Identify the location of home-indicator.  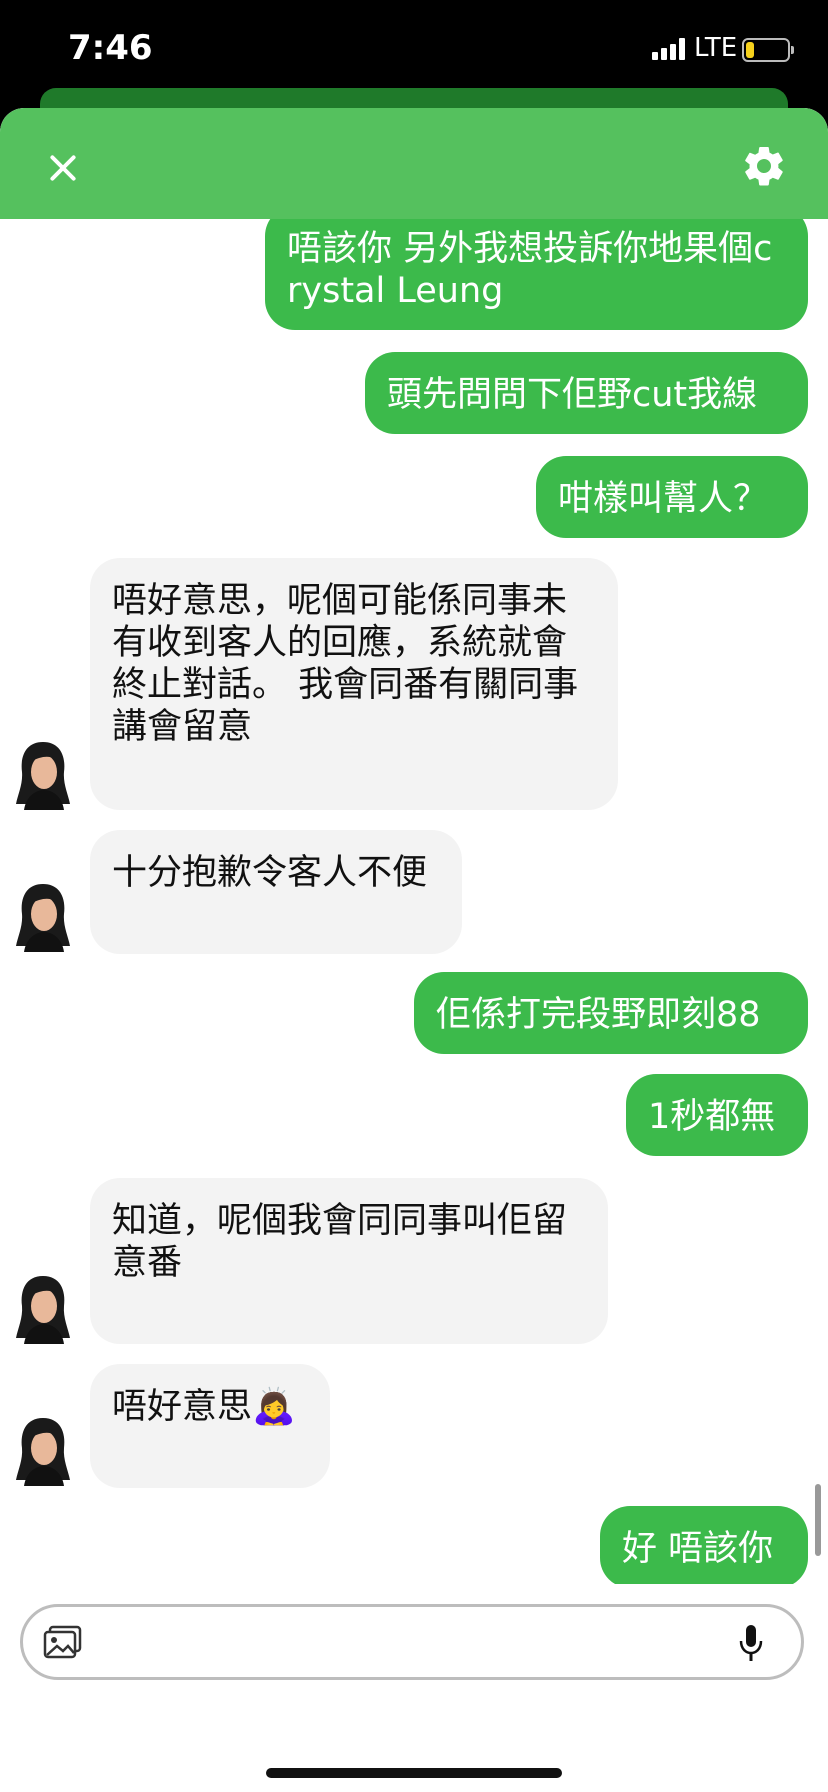
(414, 1773).